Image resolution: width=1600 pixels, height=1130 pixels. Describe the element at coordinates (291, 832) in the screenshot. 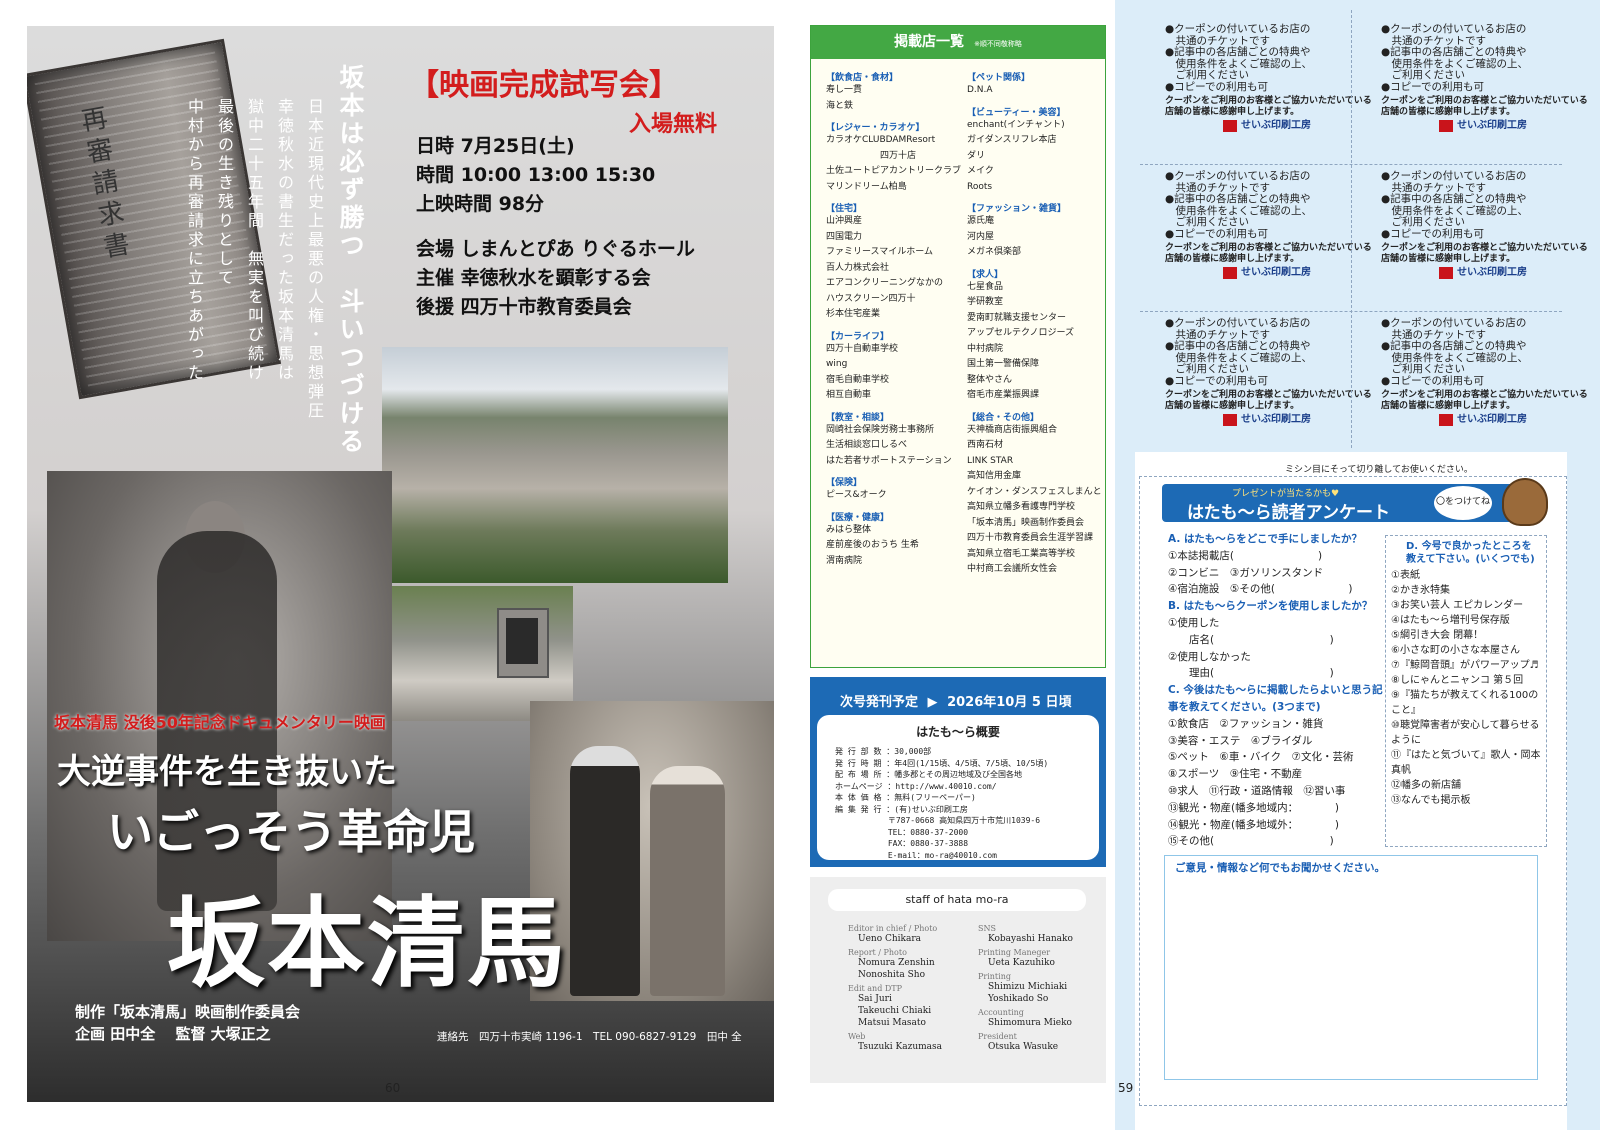

I see `catch-line-2: いごっそう革命児` at that location.